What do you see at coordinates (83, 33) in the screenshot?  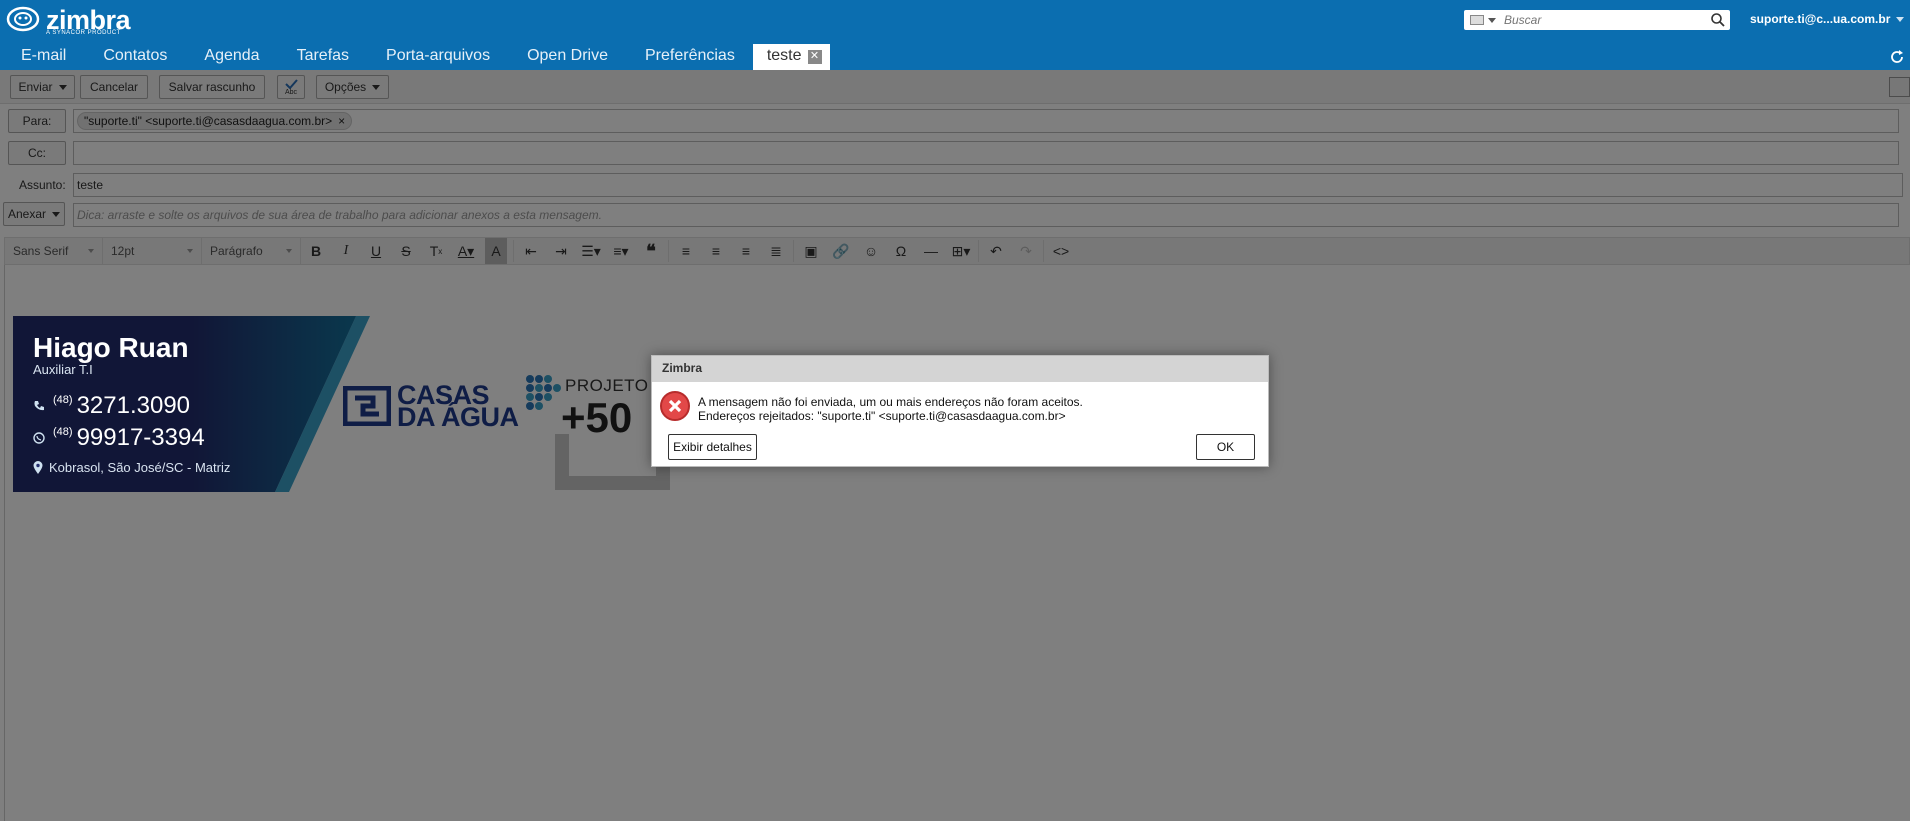 I see `brand-subtitle: A SYNACOR PRODUCT` at bounding box center [83, 33].